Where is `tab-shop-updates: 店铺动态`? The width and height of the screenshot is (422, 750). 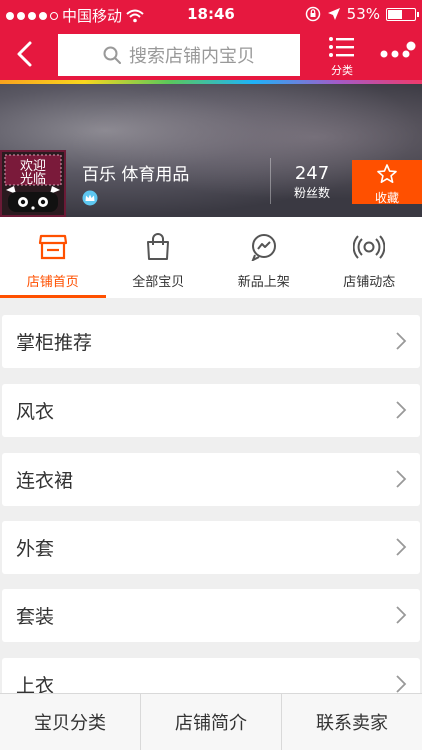
tab-shop-updates: 店铺动态 is located at coordinates (369, 257).